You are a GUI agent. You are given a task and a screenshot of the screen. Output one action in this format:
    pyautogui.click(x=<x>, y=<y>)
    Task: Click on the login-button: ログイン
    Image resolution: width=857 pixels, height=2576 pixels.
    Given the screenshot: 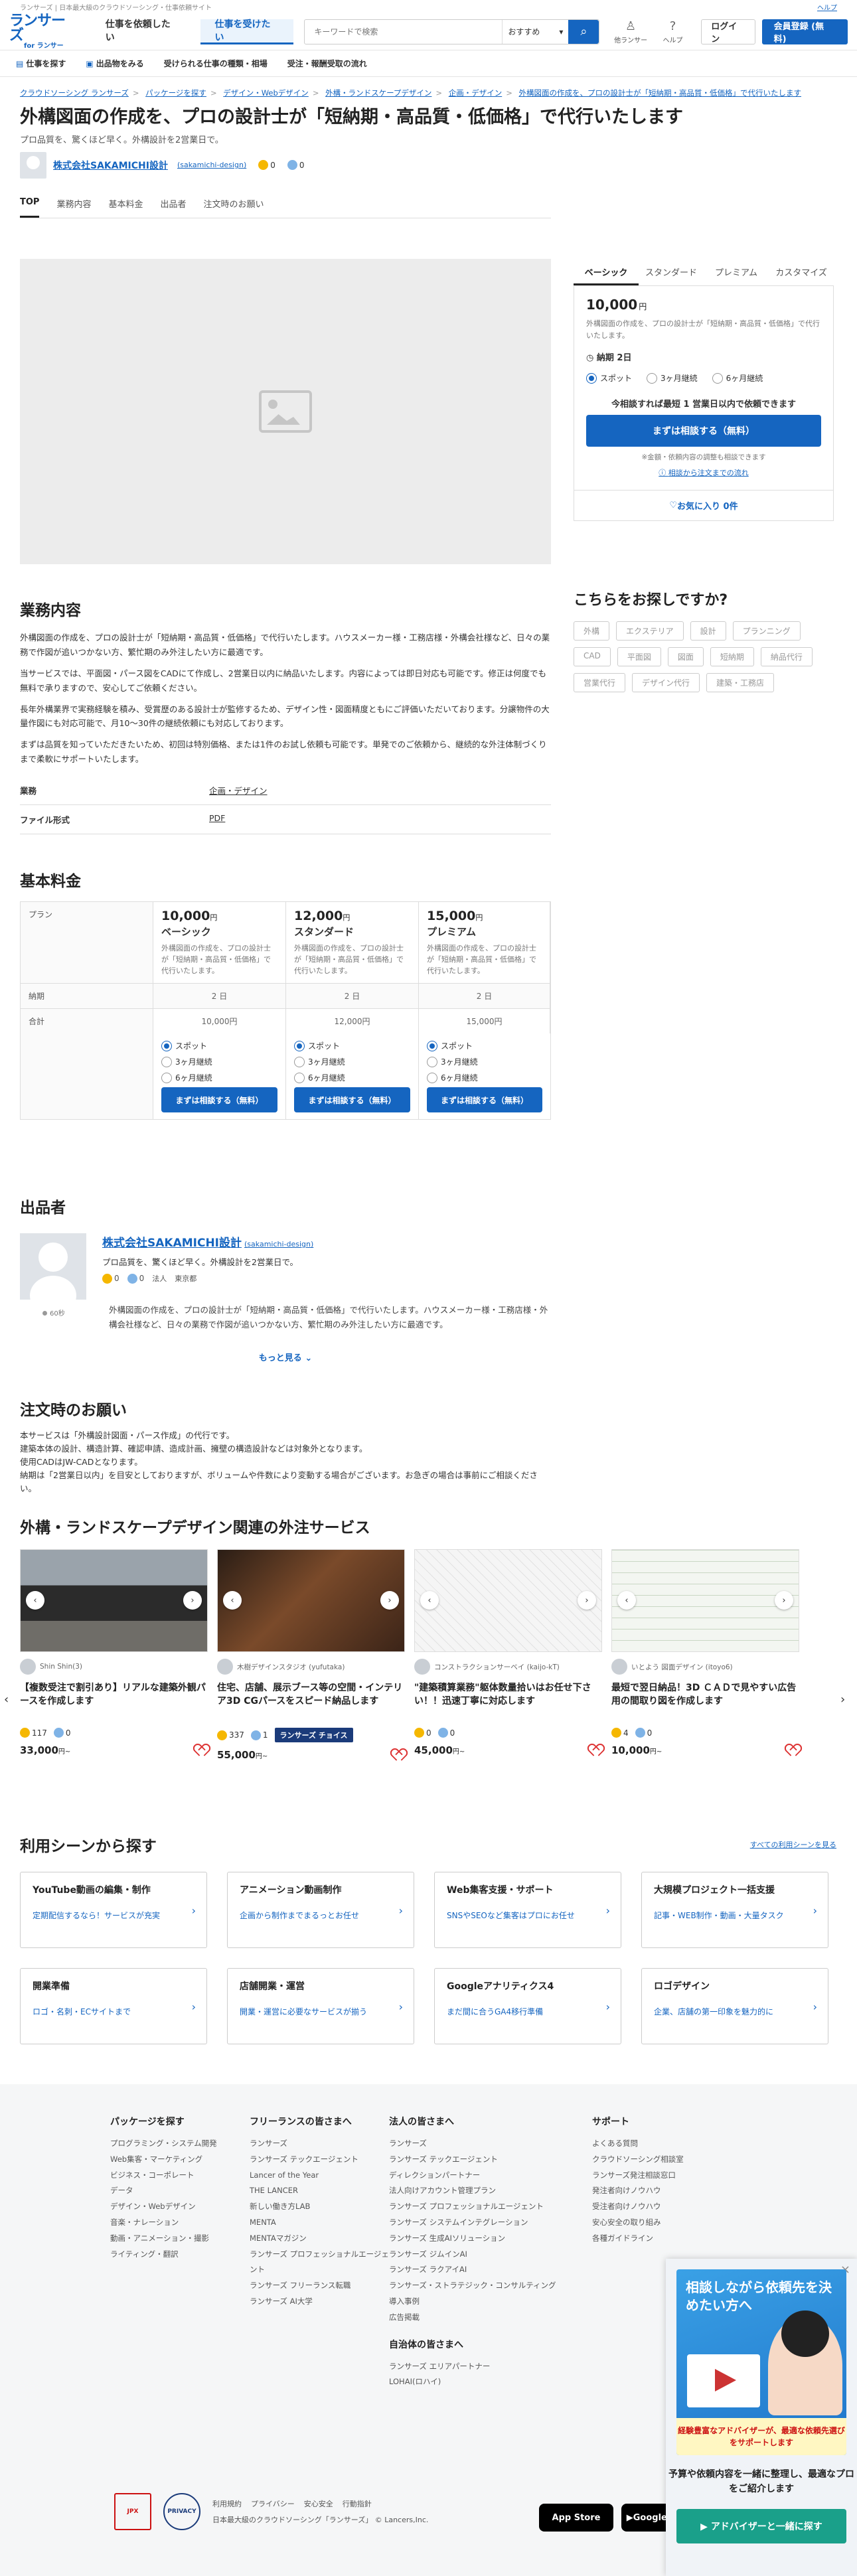 What is the action you would take?
    pyautogui.click(x=728, y=32)
    